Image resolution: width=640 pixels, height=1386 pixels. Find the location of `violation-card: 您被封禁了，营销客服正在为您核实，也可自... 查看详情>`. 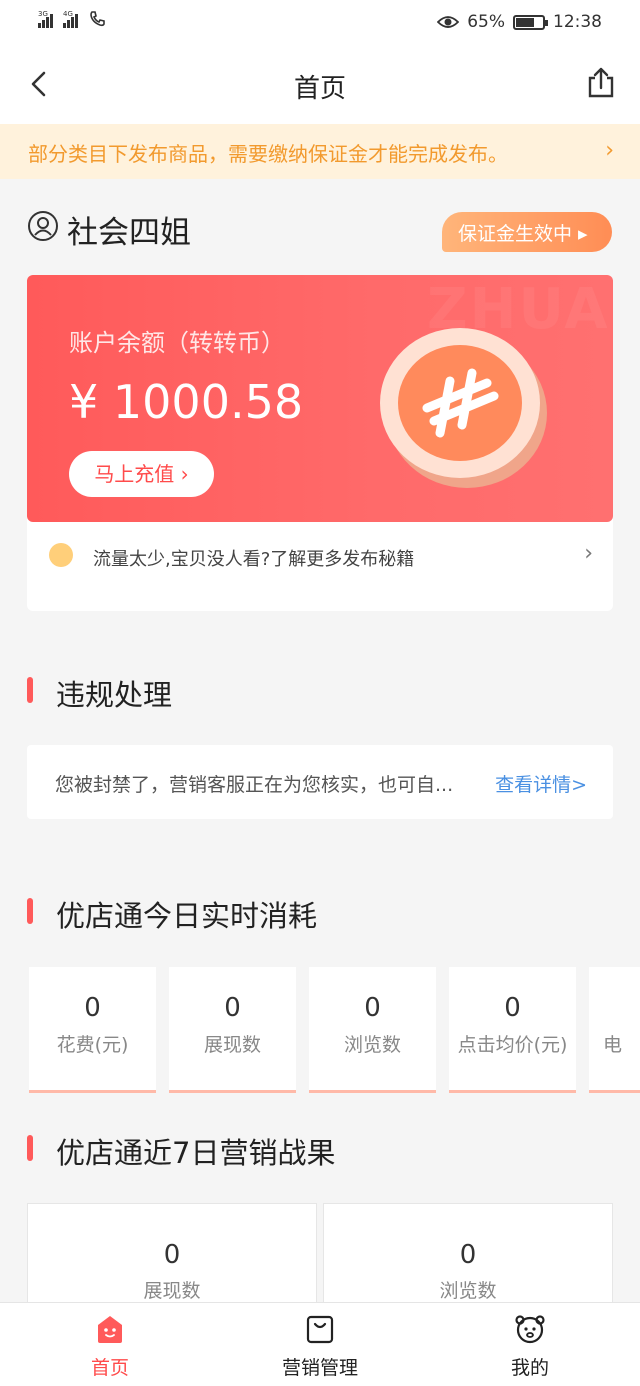

violation-card: 您被封禁了，营销客服正在为您核实，也可自... 查看详情> is located at coordinates (320, 782).